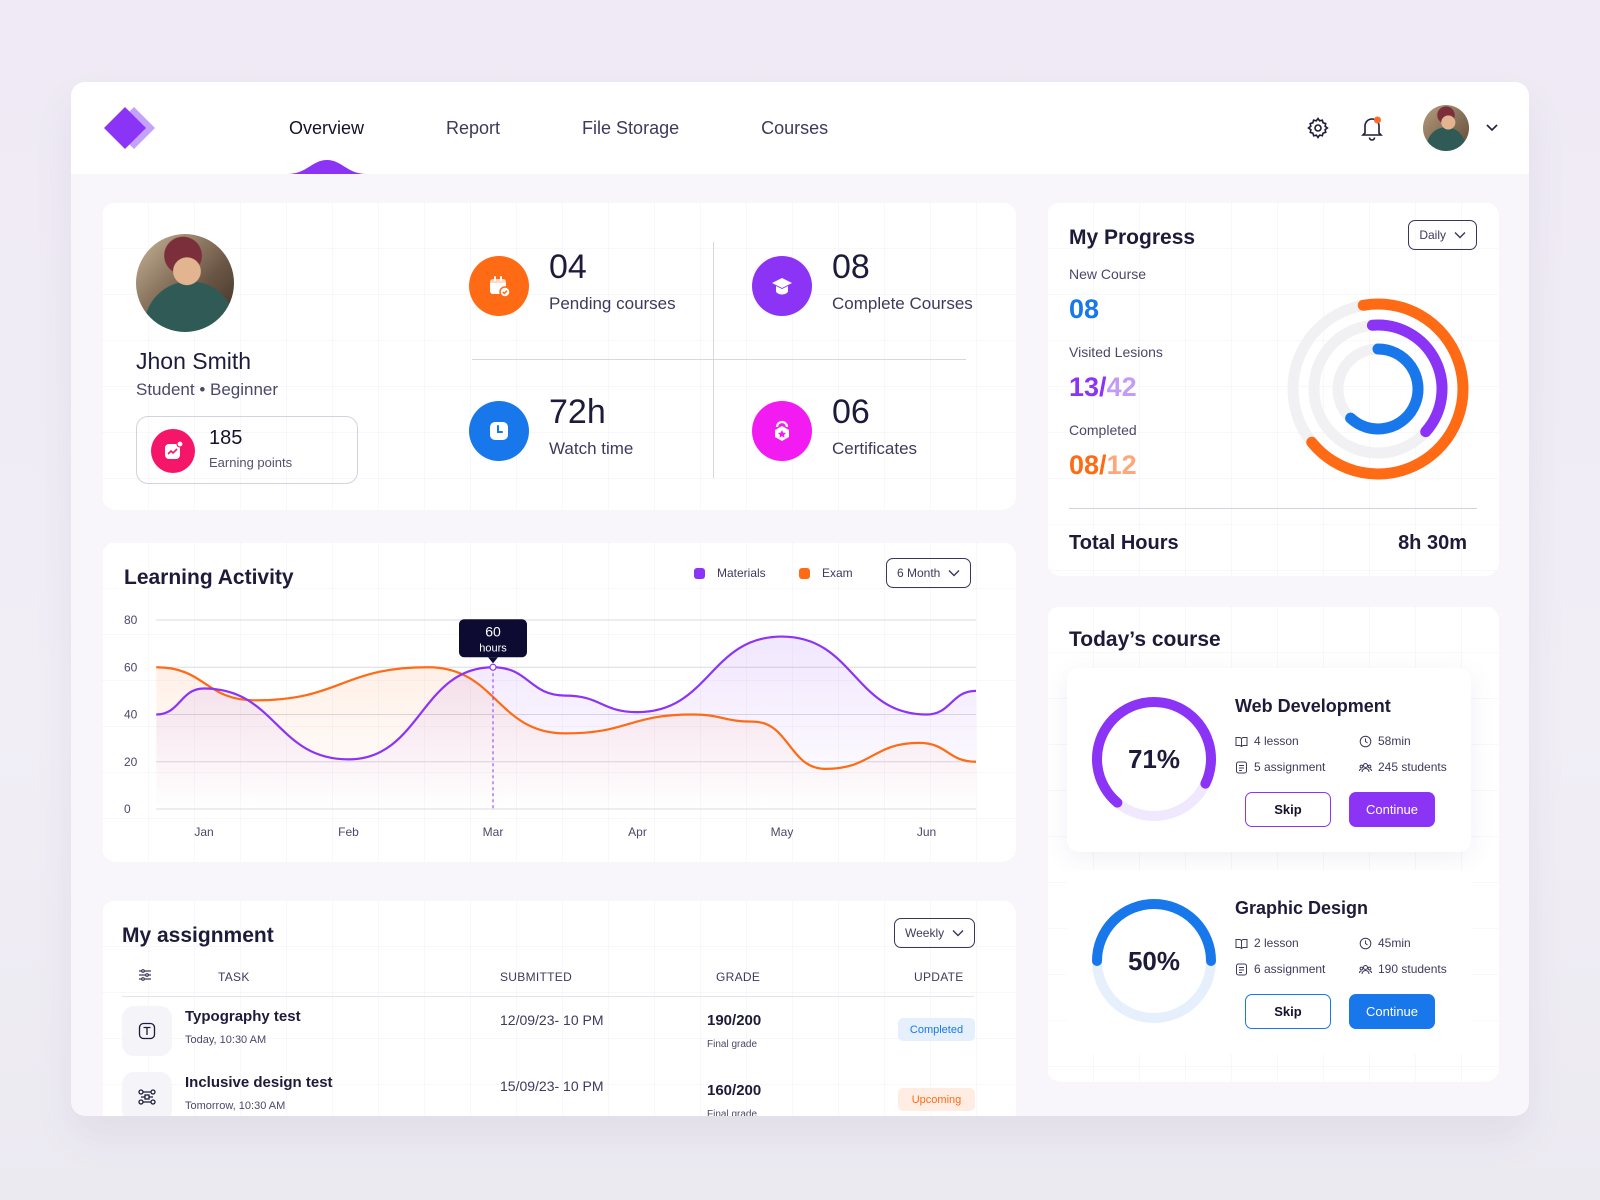 The width and height of the screenshot is (1600, 1200). What do you see at coordinates (713, 360) in the screenshot?
I see `stats-divider-vertical` at bounding box center [713, 360].